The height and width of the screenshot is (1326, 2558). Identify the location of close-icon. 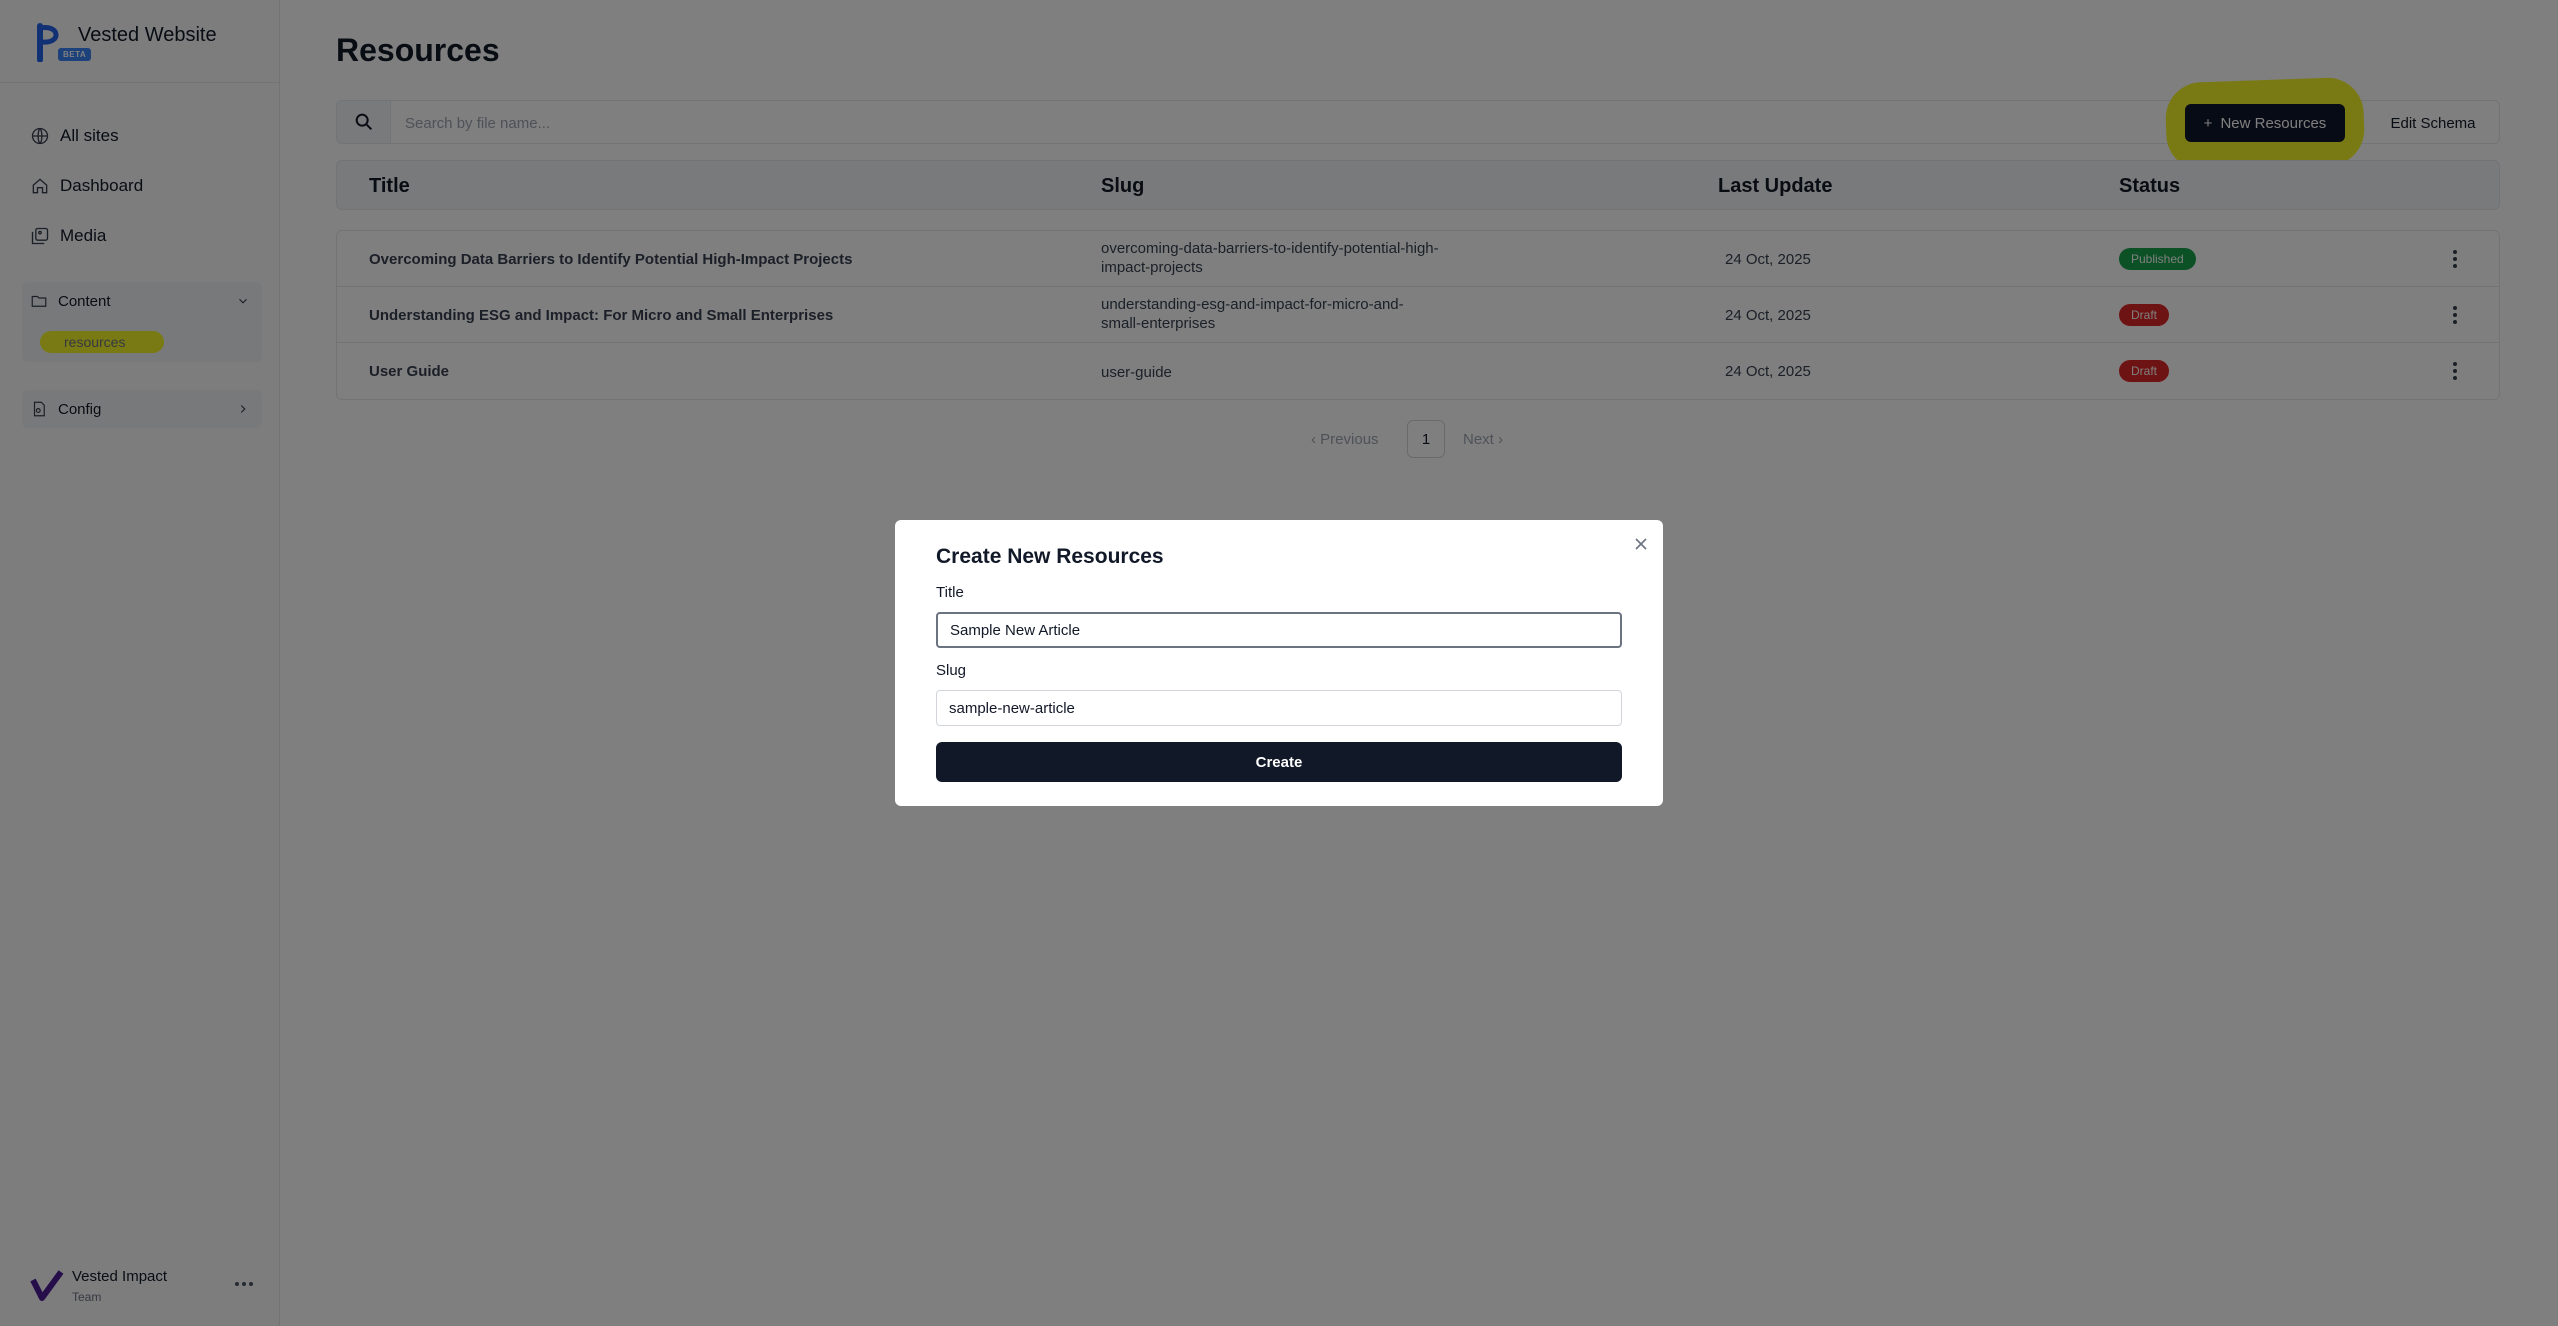
(1641, 544).